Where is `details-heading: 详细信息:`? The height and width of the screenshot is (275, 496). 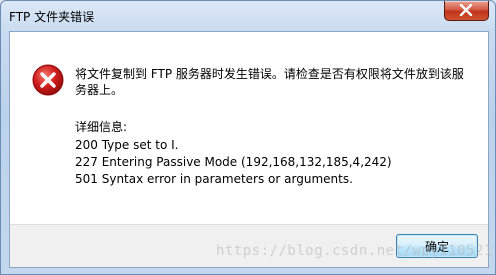
details-heading: 详细信息: is located at coordinates (101, 127).